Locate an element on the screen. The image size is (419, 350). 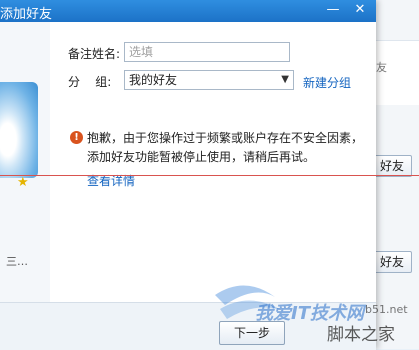
background-card: 友 is located at coordinates (395, 72).